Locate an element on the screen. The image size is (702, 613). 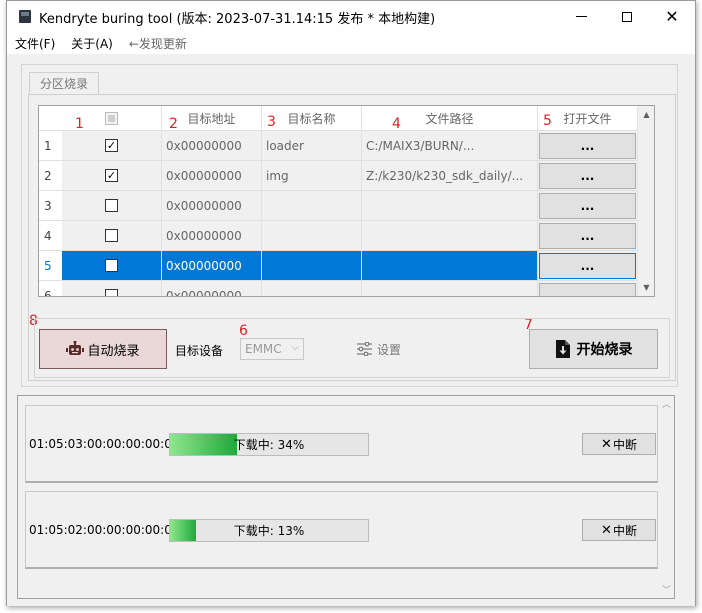
row-number: 6 is located at coordinates (50, 288).